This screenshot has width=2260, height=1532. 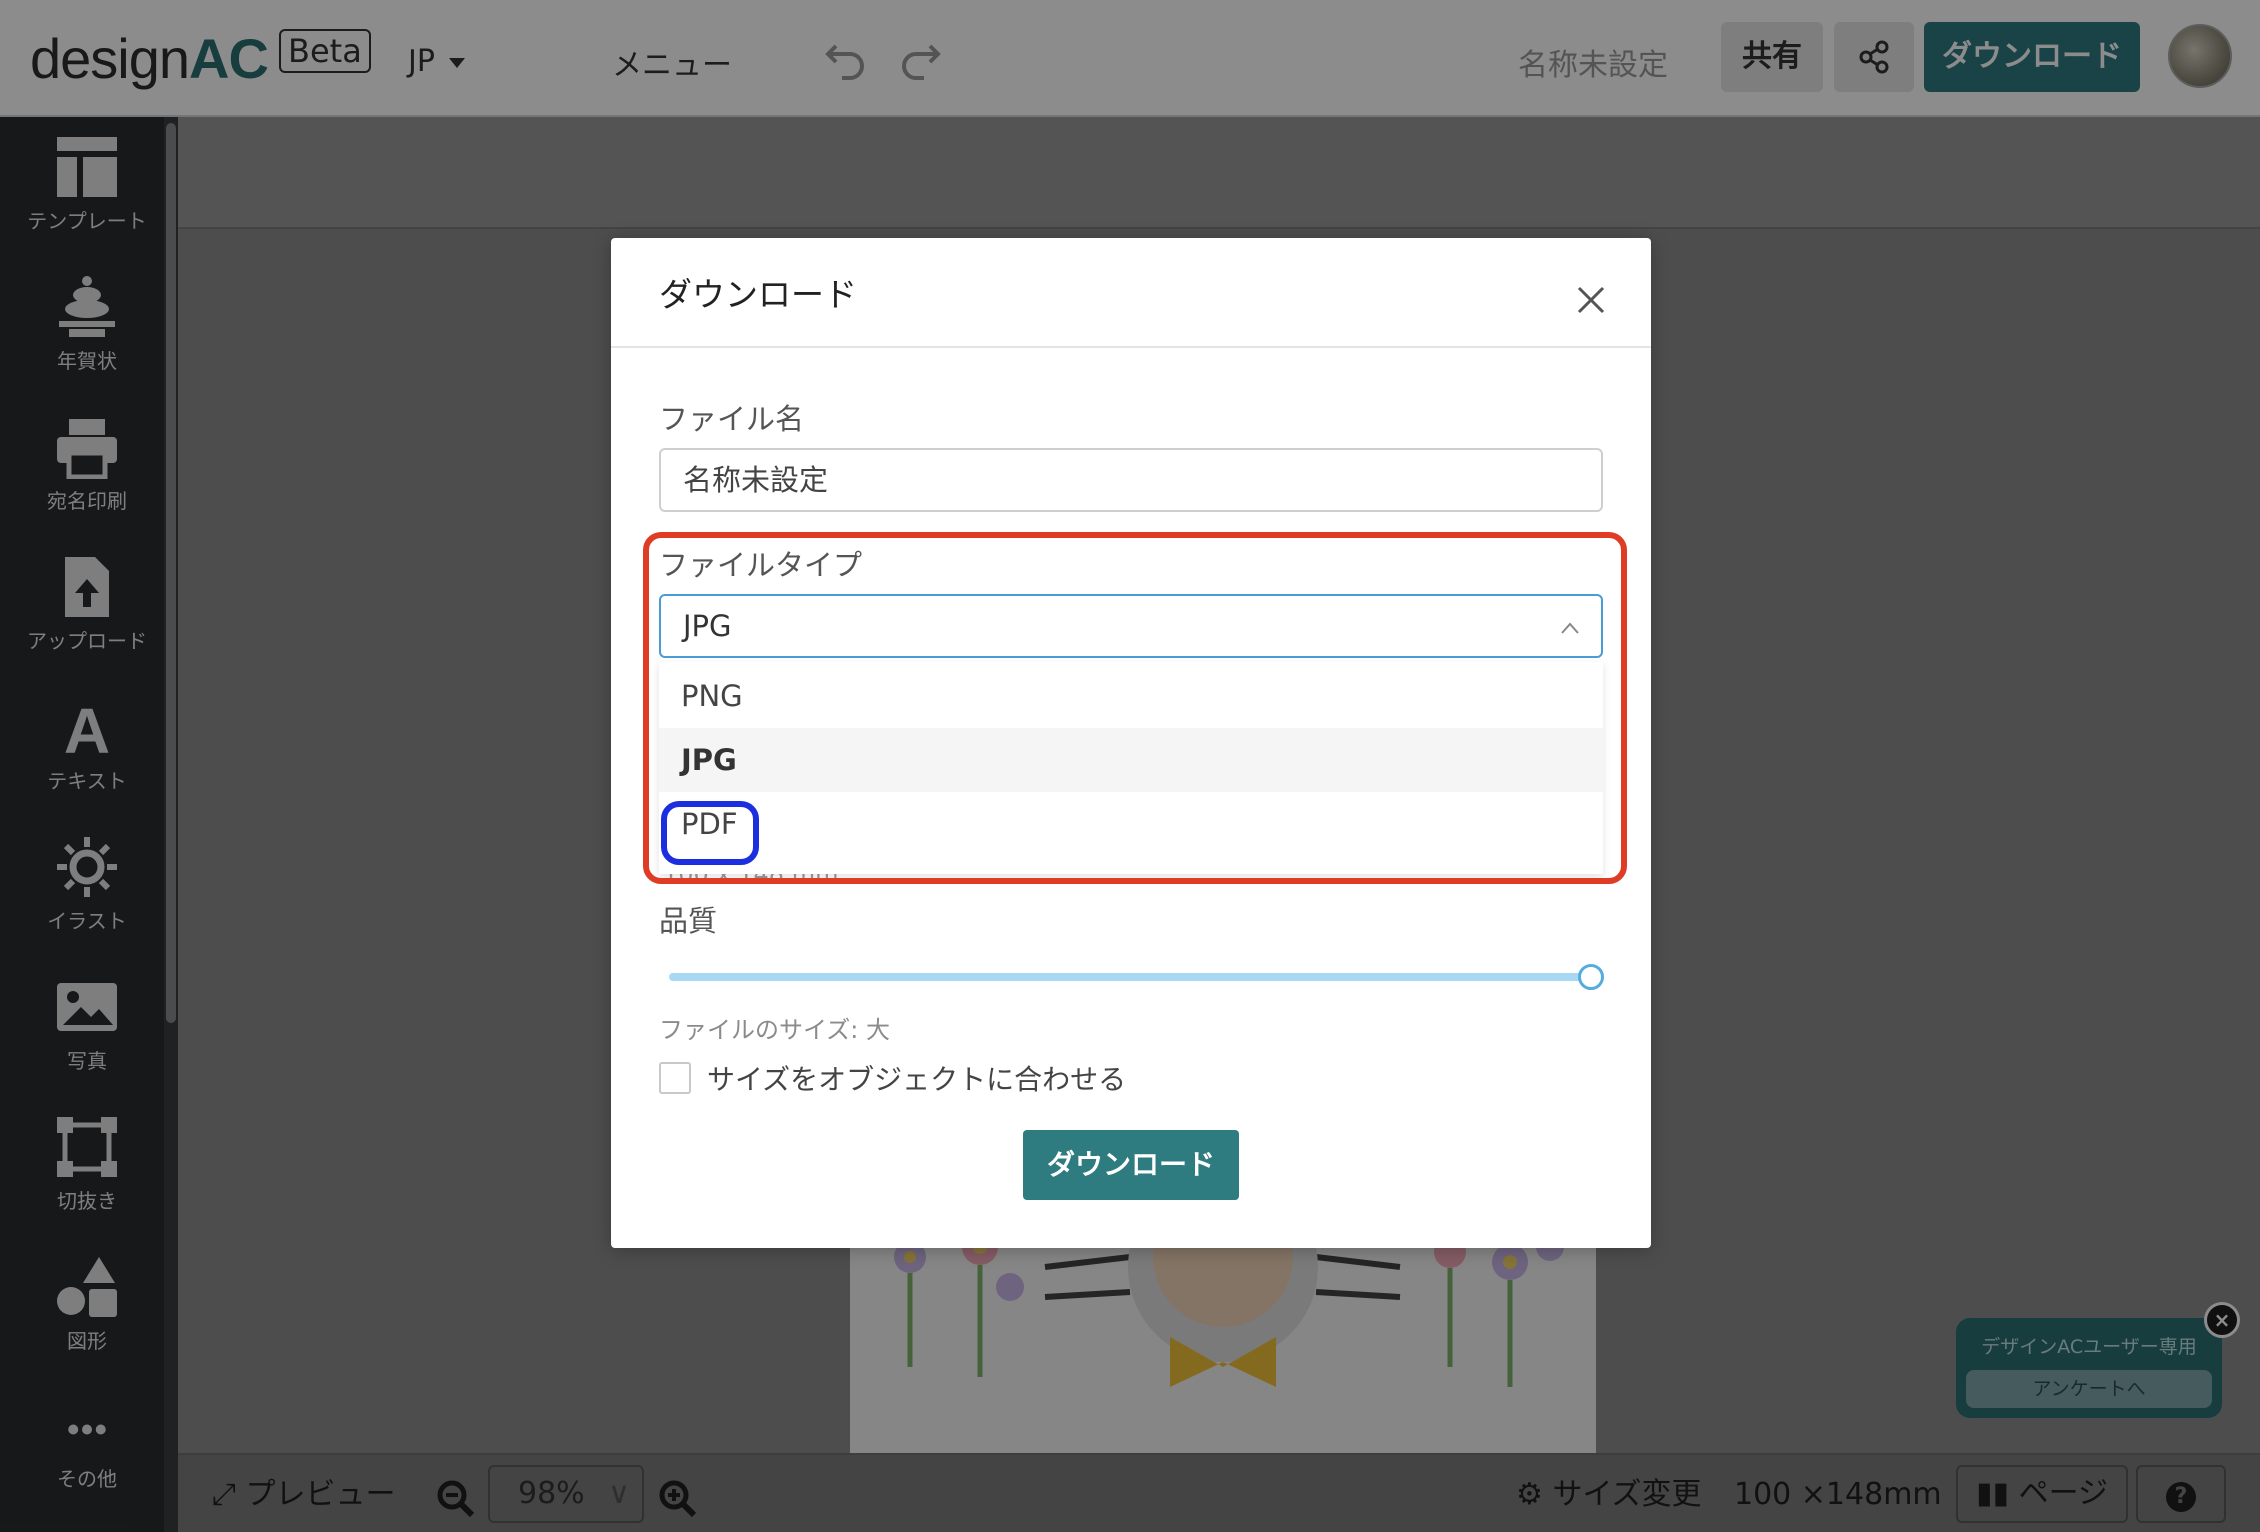 I want to click on modal-divider, so click(x=1131, y=347).